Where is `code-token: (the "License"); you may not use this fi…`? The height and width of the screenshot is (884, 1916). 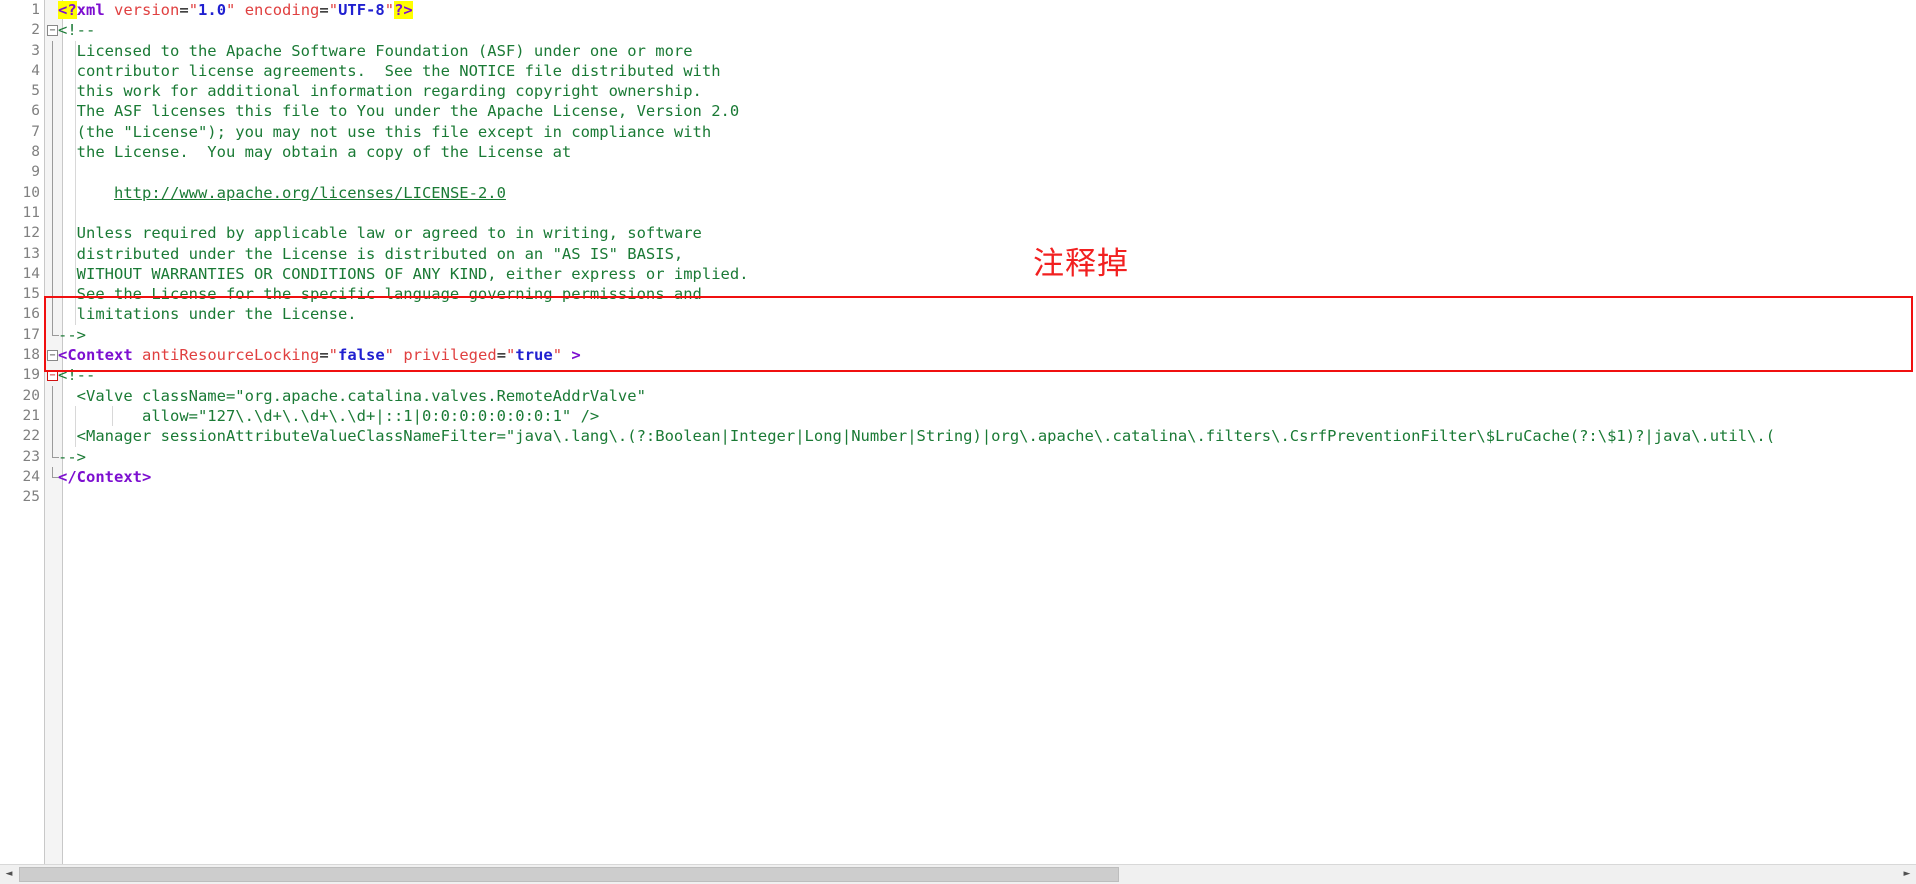 code-token: (the "License"); you may not use this fi… is located at coordinates (385, 131).